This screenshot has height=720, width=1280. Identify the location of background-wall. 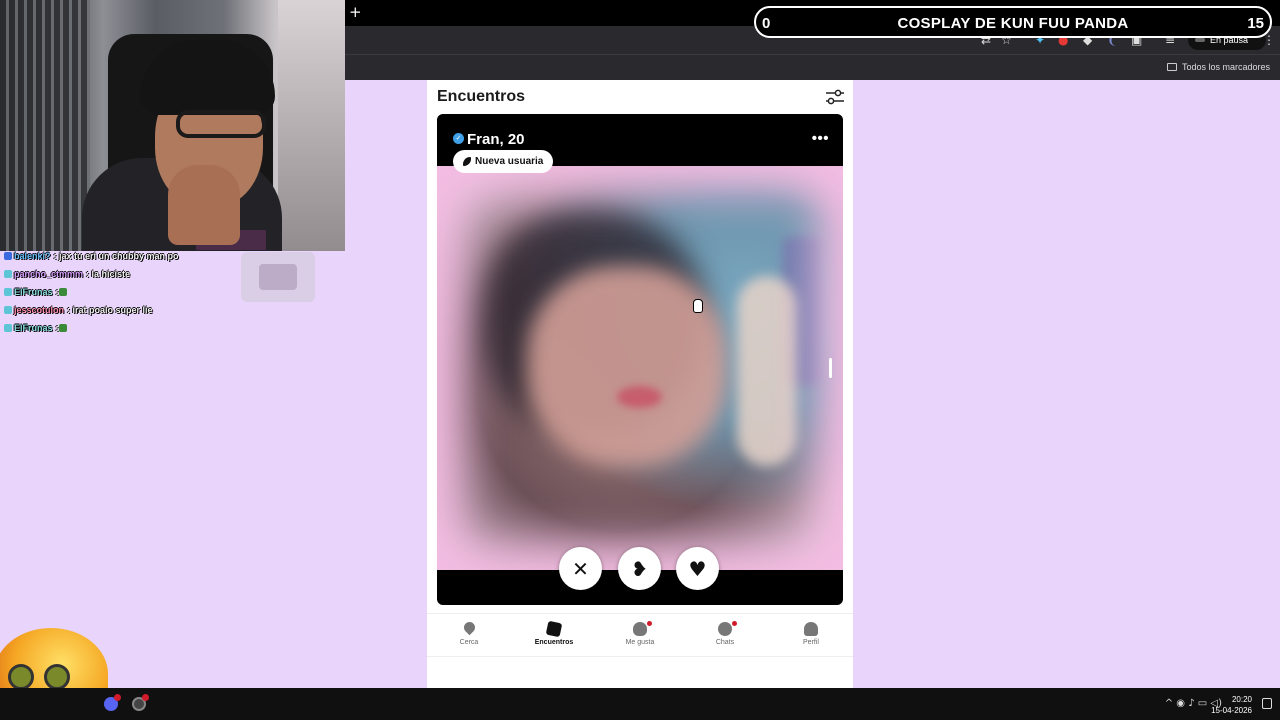
(311, 125).